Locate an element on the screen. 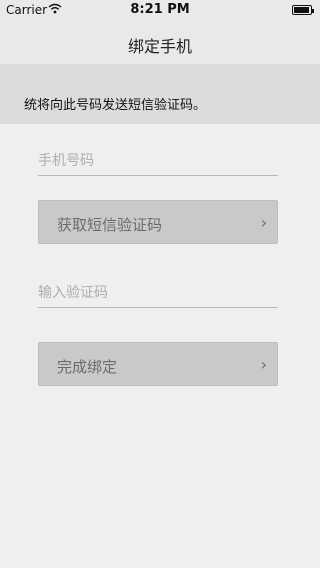  complete-binding-button: 完成绑定 › is located at coordinates (158, 364).